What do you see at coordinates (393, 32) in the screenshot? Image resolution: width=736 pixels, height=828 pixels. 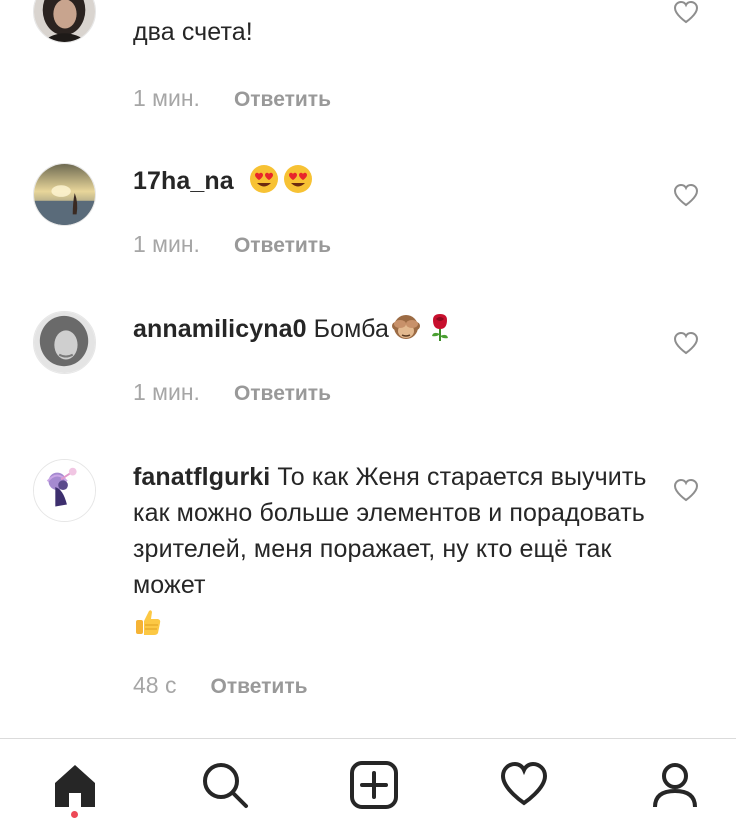 I see `comment-text: два счета!` at bounding box center [393, 32].